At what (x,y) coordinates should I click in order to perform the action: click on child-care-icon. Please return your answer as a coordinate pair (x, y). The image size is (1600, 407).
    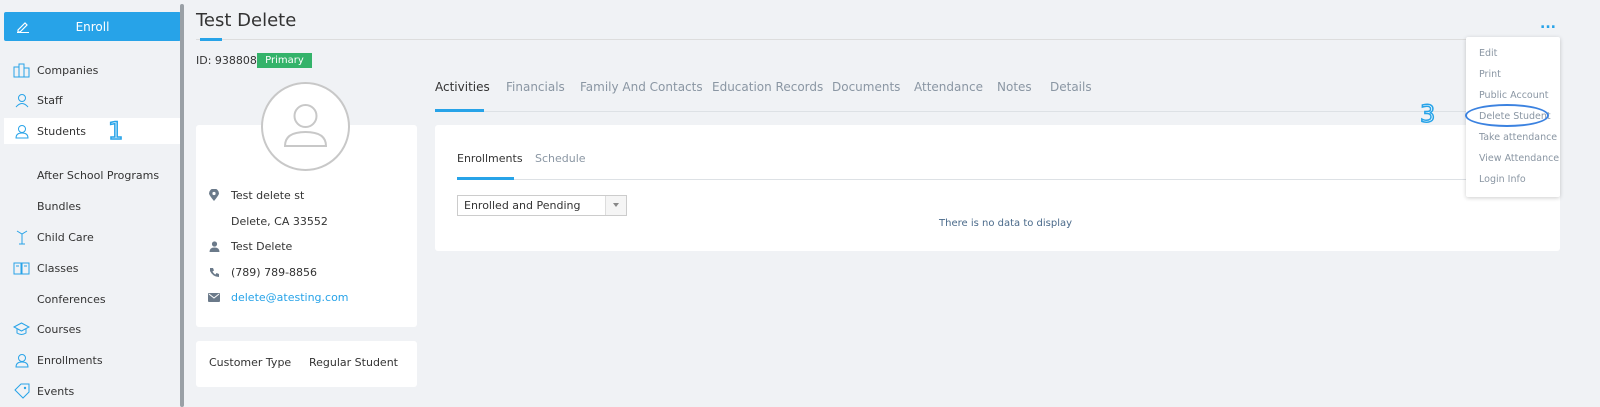
    Looking at the image, I should click on (21, 237).